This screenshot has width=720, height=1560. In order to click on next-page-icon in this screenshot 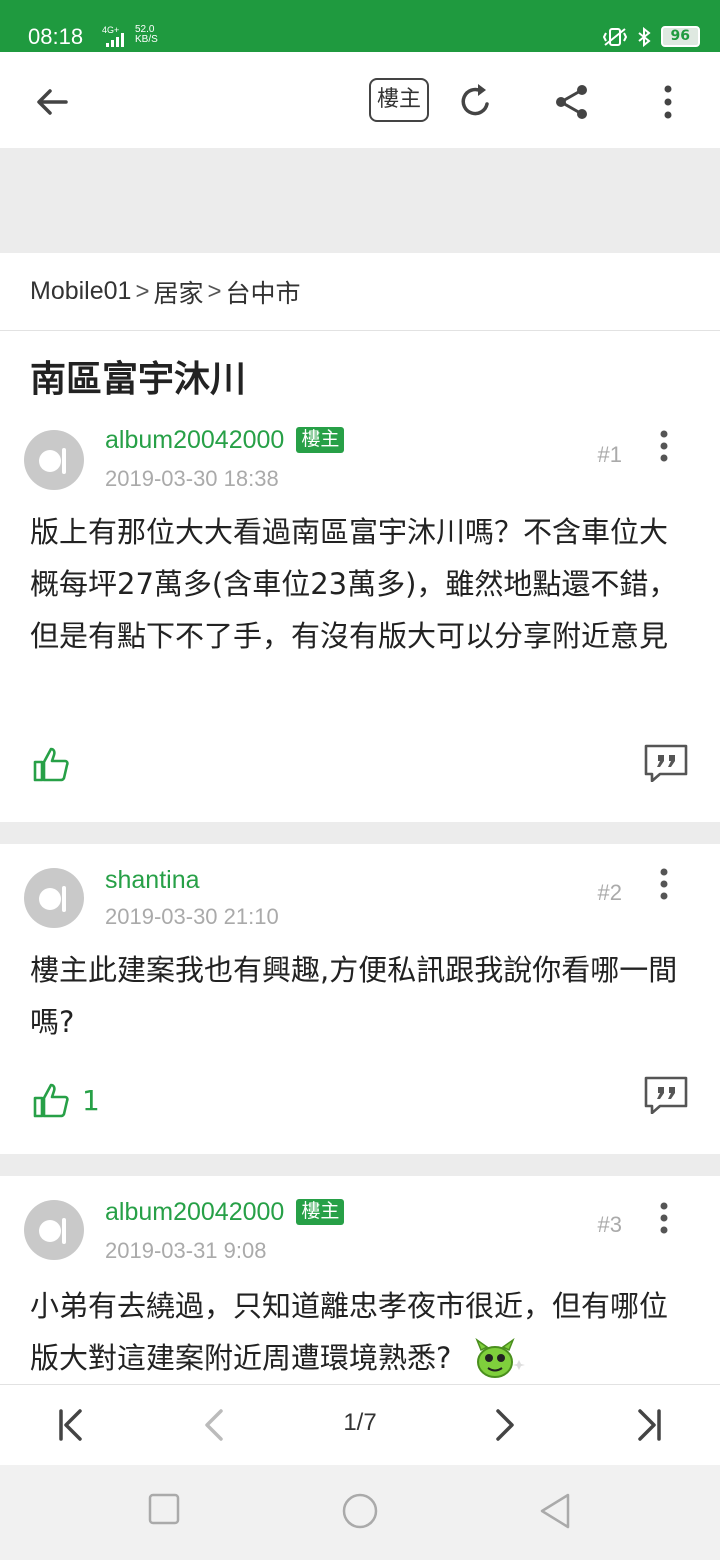, I will do `click(504, 1425)`.